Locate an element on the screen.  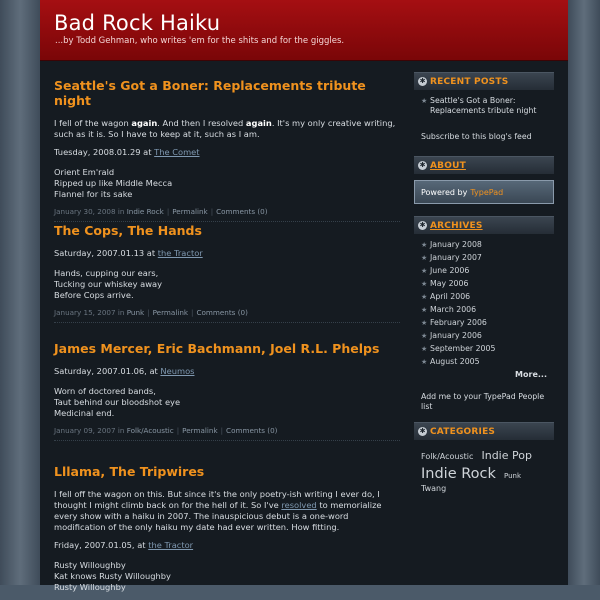
category-tag: Folk/Acoustic is located at coordinates (447, 456).